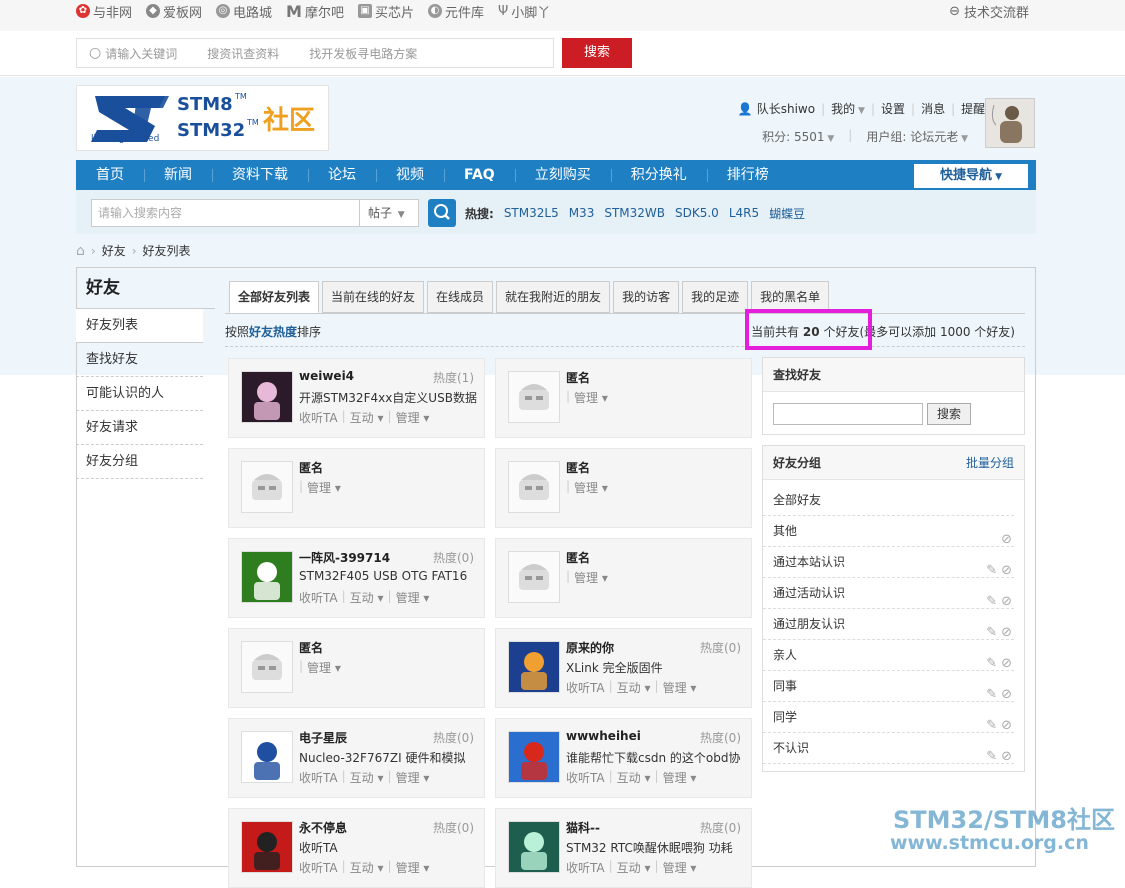 The height and width of the screenshot is (888, 1125). I want to click on group-item: 通过朋友认识 ✎ ⊘, so click(888, 624).